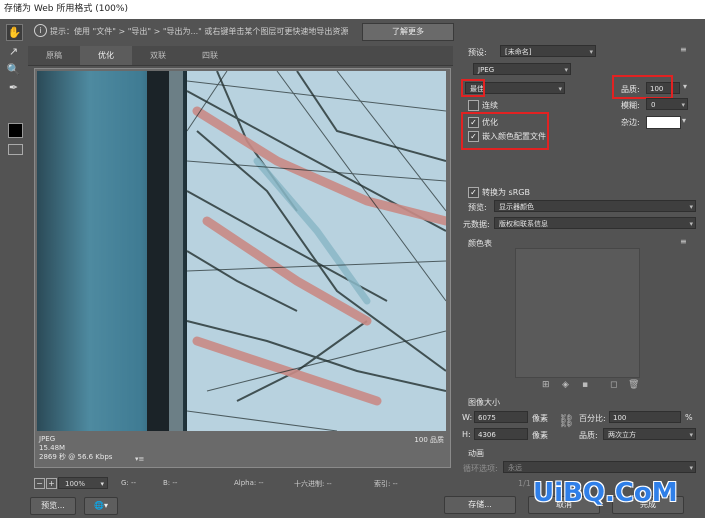  I want to click on readout-index: 索引: --, so click(386, 484).